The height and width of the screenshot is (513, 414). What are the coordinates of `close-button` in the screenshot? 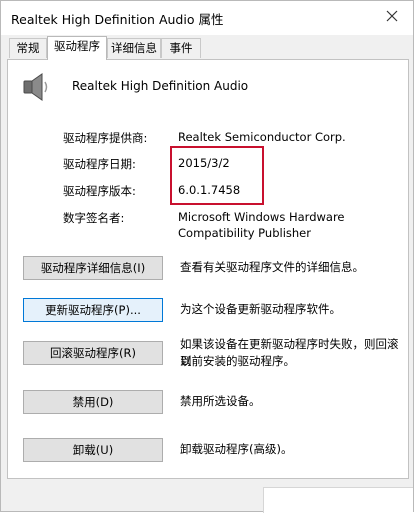 It's located at (392, 16).